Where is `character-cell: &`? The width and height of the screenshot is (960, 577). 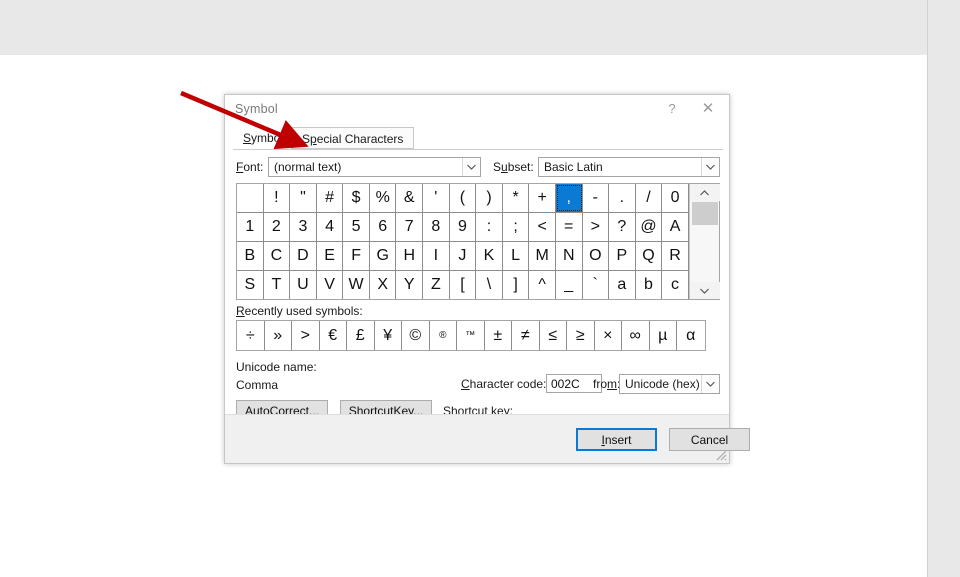 character-cell: & is located at coordinates (410, 198).